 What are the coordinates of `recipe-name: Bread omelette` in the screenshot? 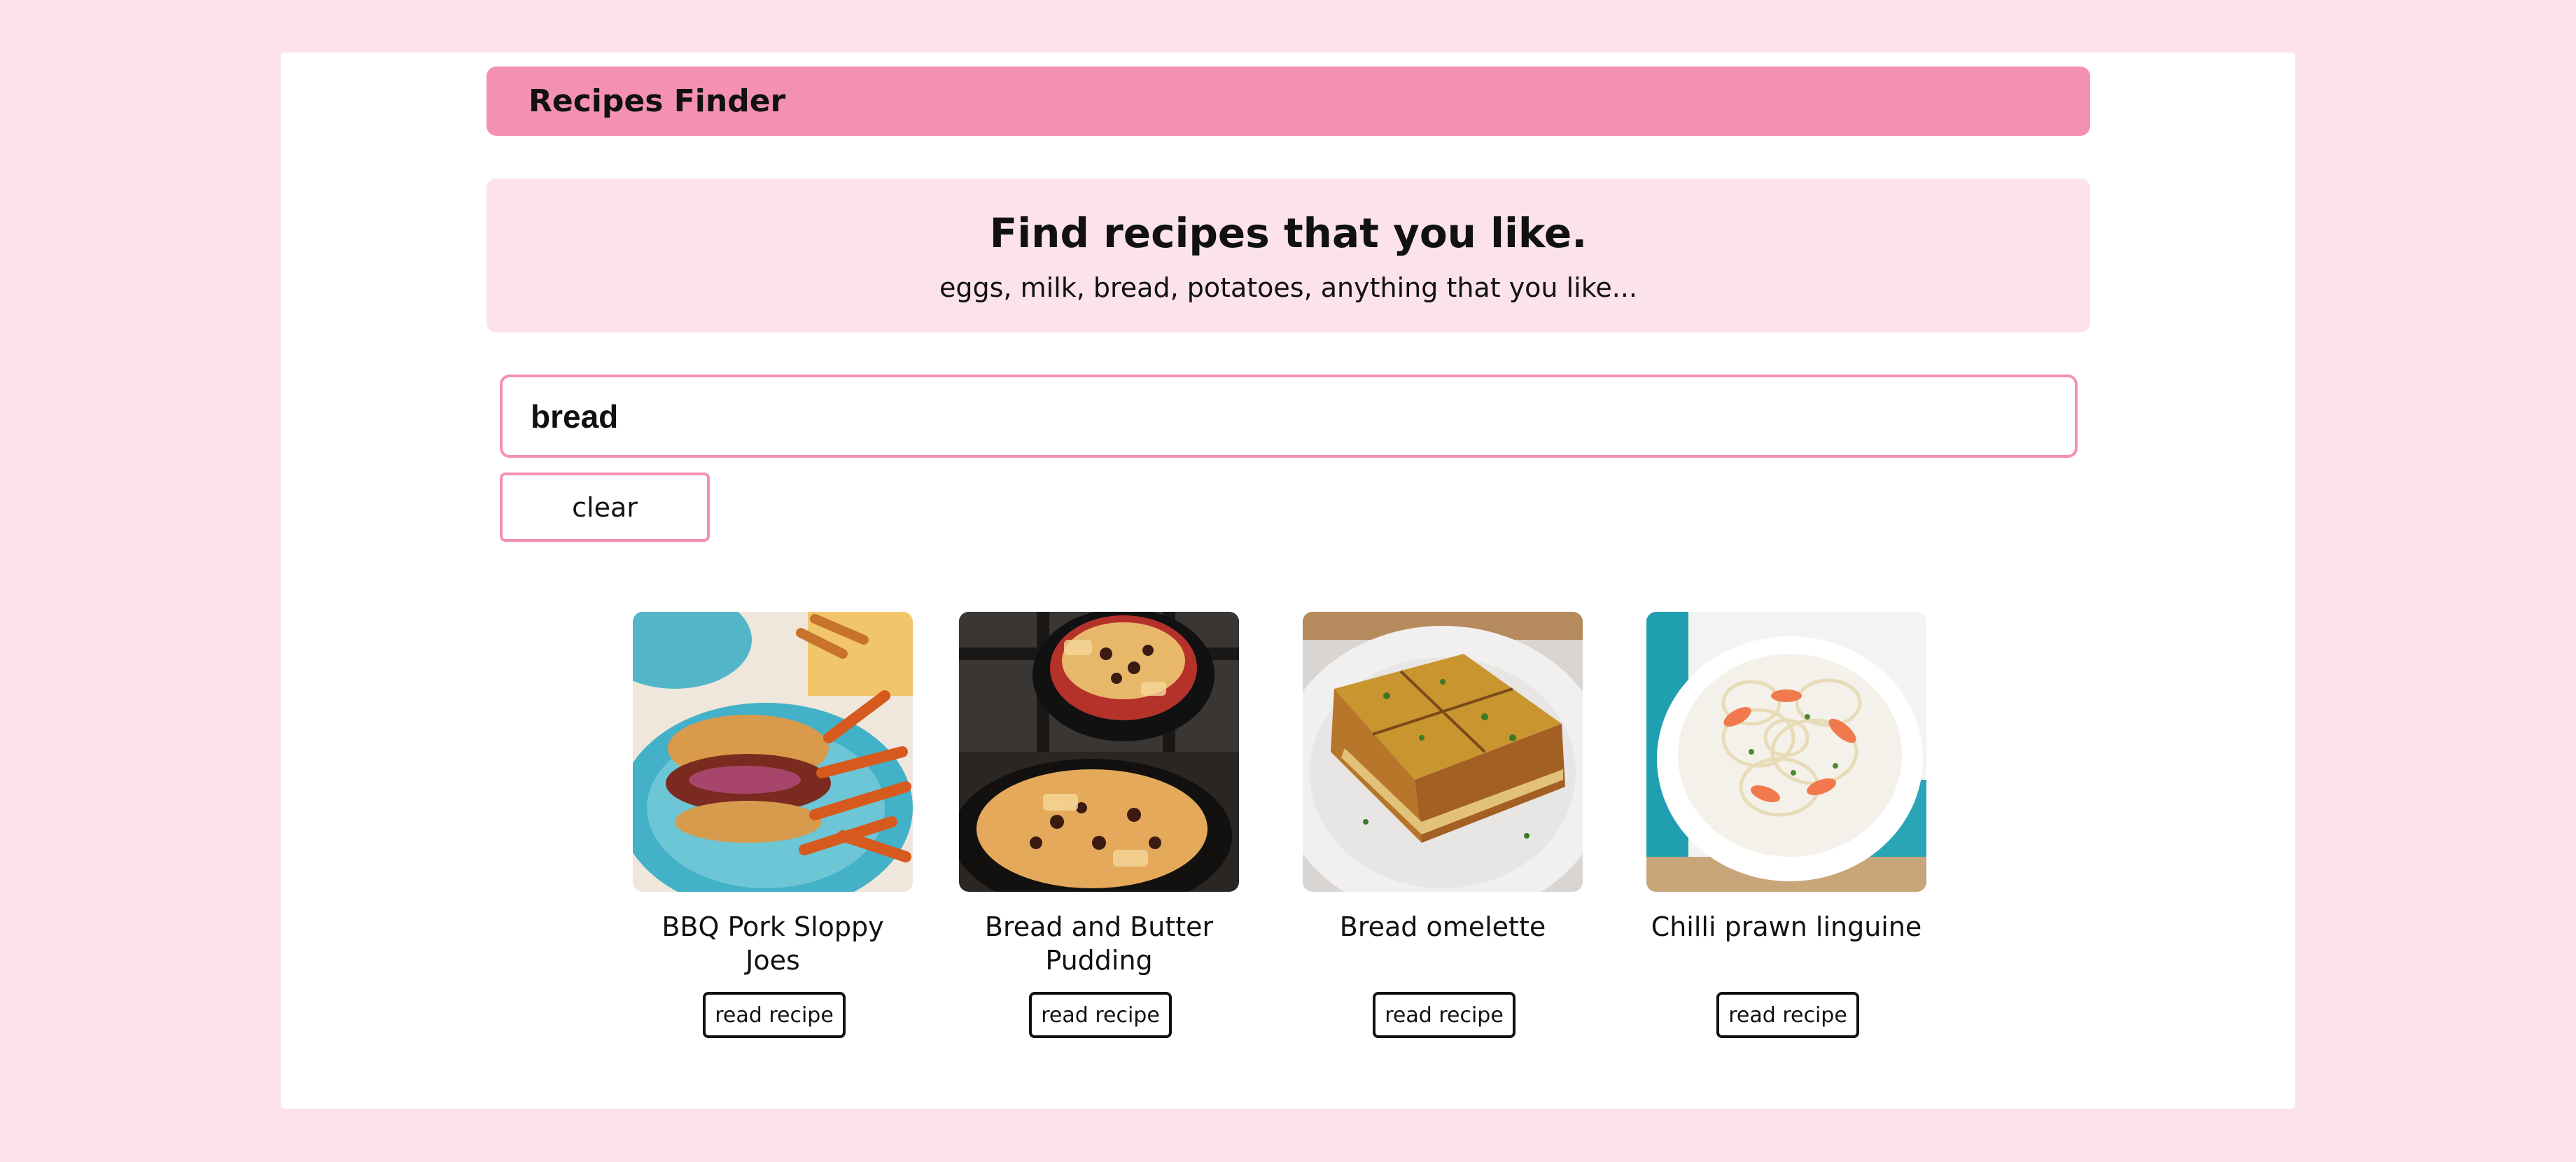 It's located at (1442, 926).